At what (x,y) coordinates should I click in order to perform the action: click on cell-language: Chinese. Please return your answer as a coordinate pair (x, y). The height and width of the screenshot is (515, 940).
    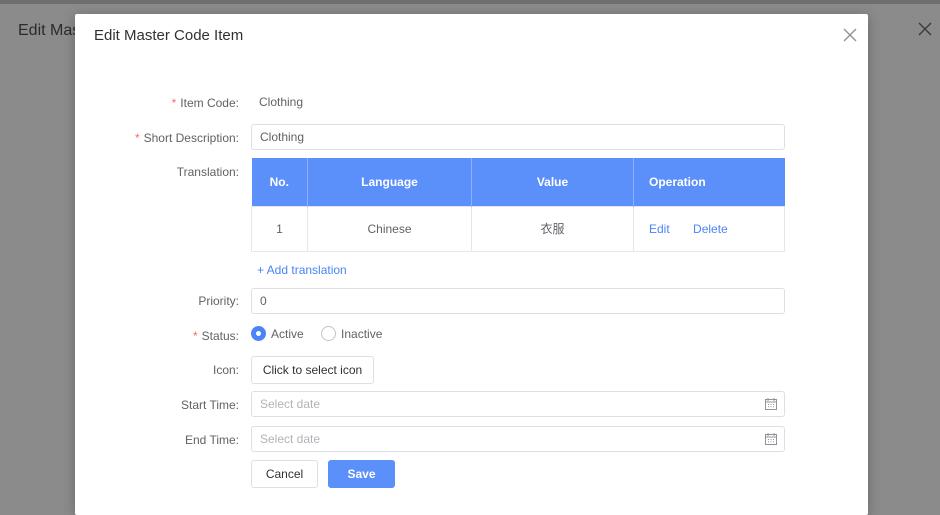
    Looking at the image, I should click on (389, 228).